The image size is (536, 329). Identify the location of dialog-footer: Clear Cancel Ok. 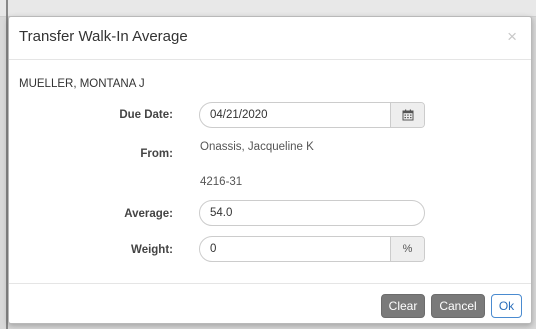
(270, 304).